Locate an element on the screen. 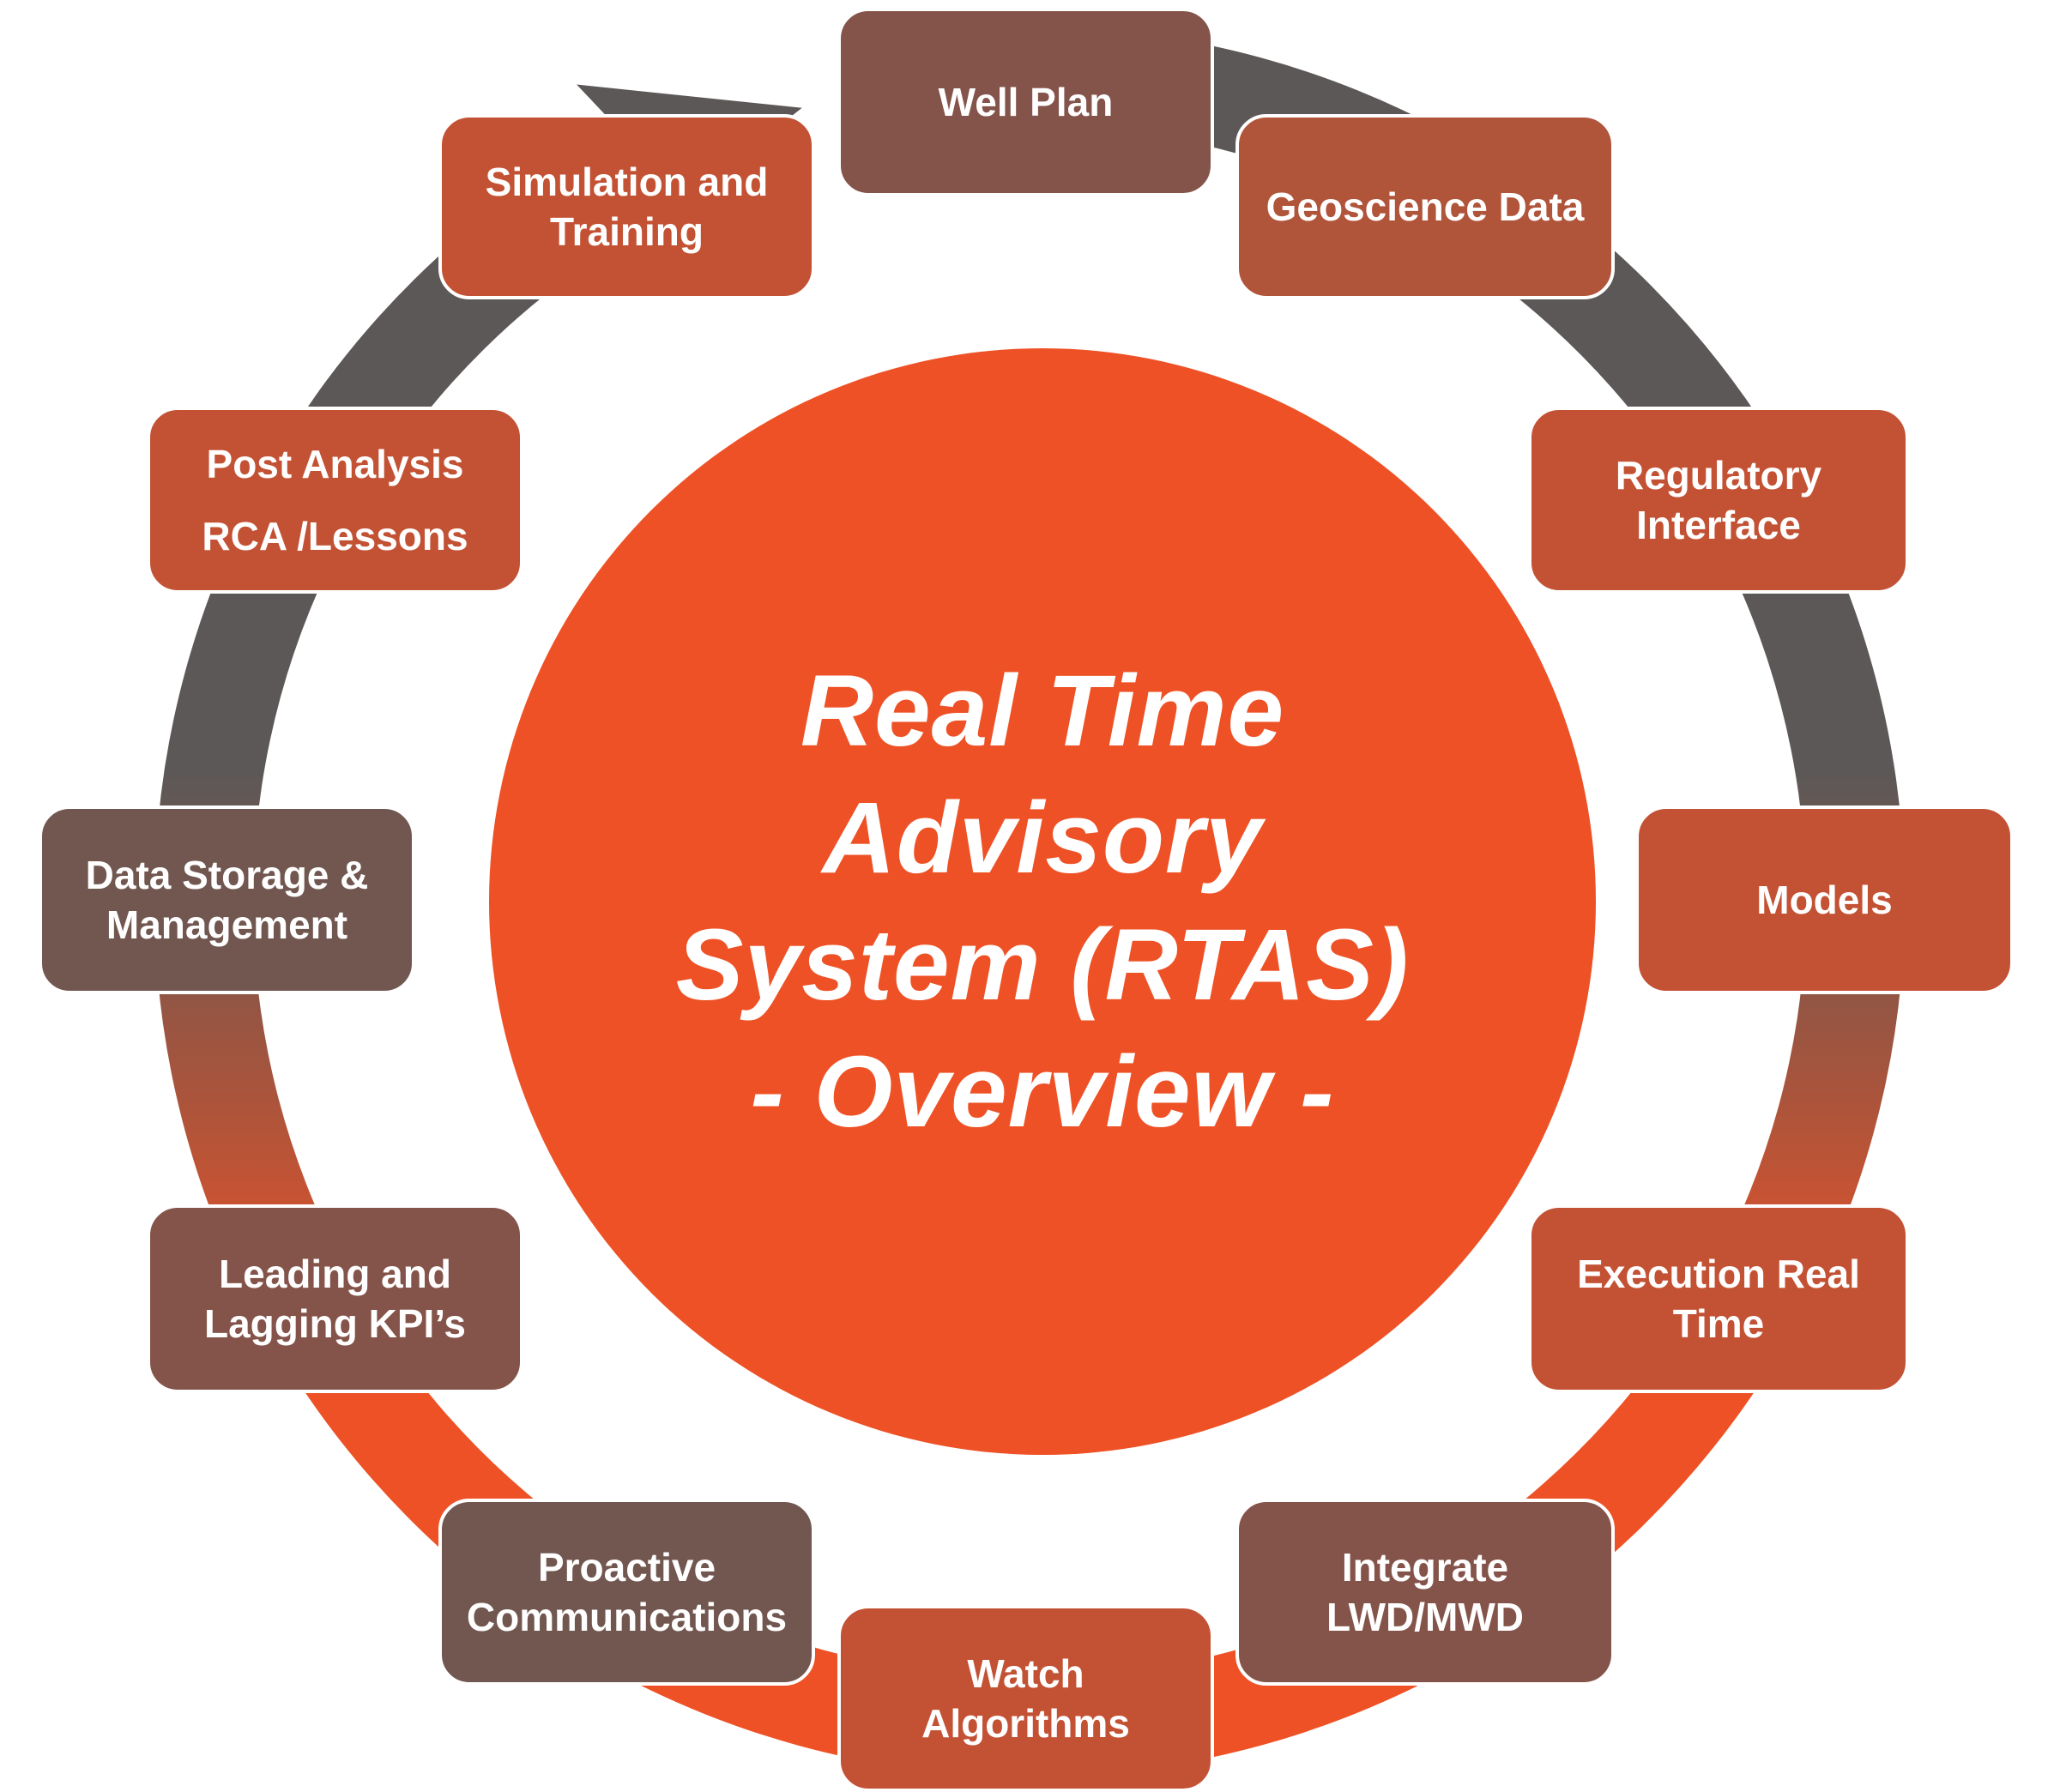 The height and width of the screenshot is (1792, 2054). node-label: Proactive is located at coordinates (626, 1567).